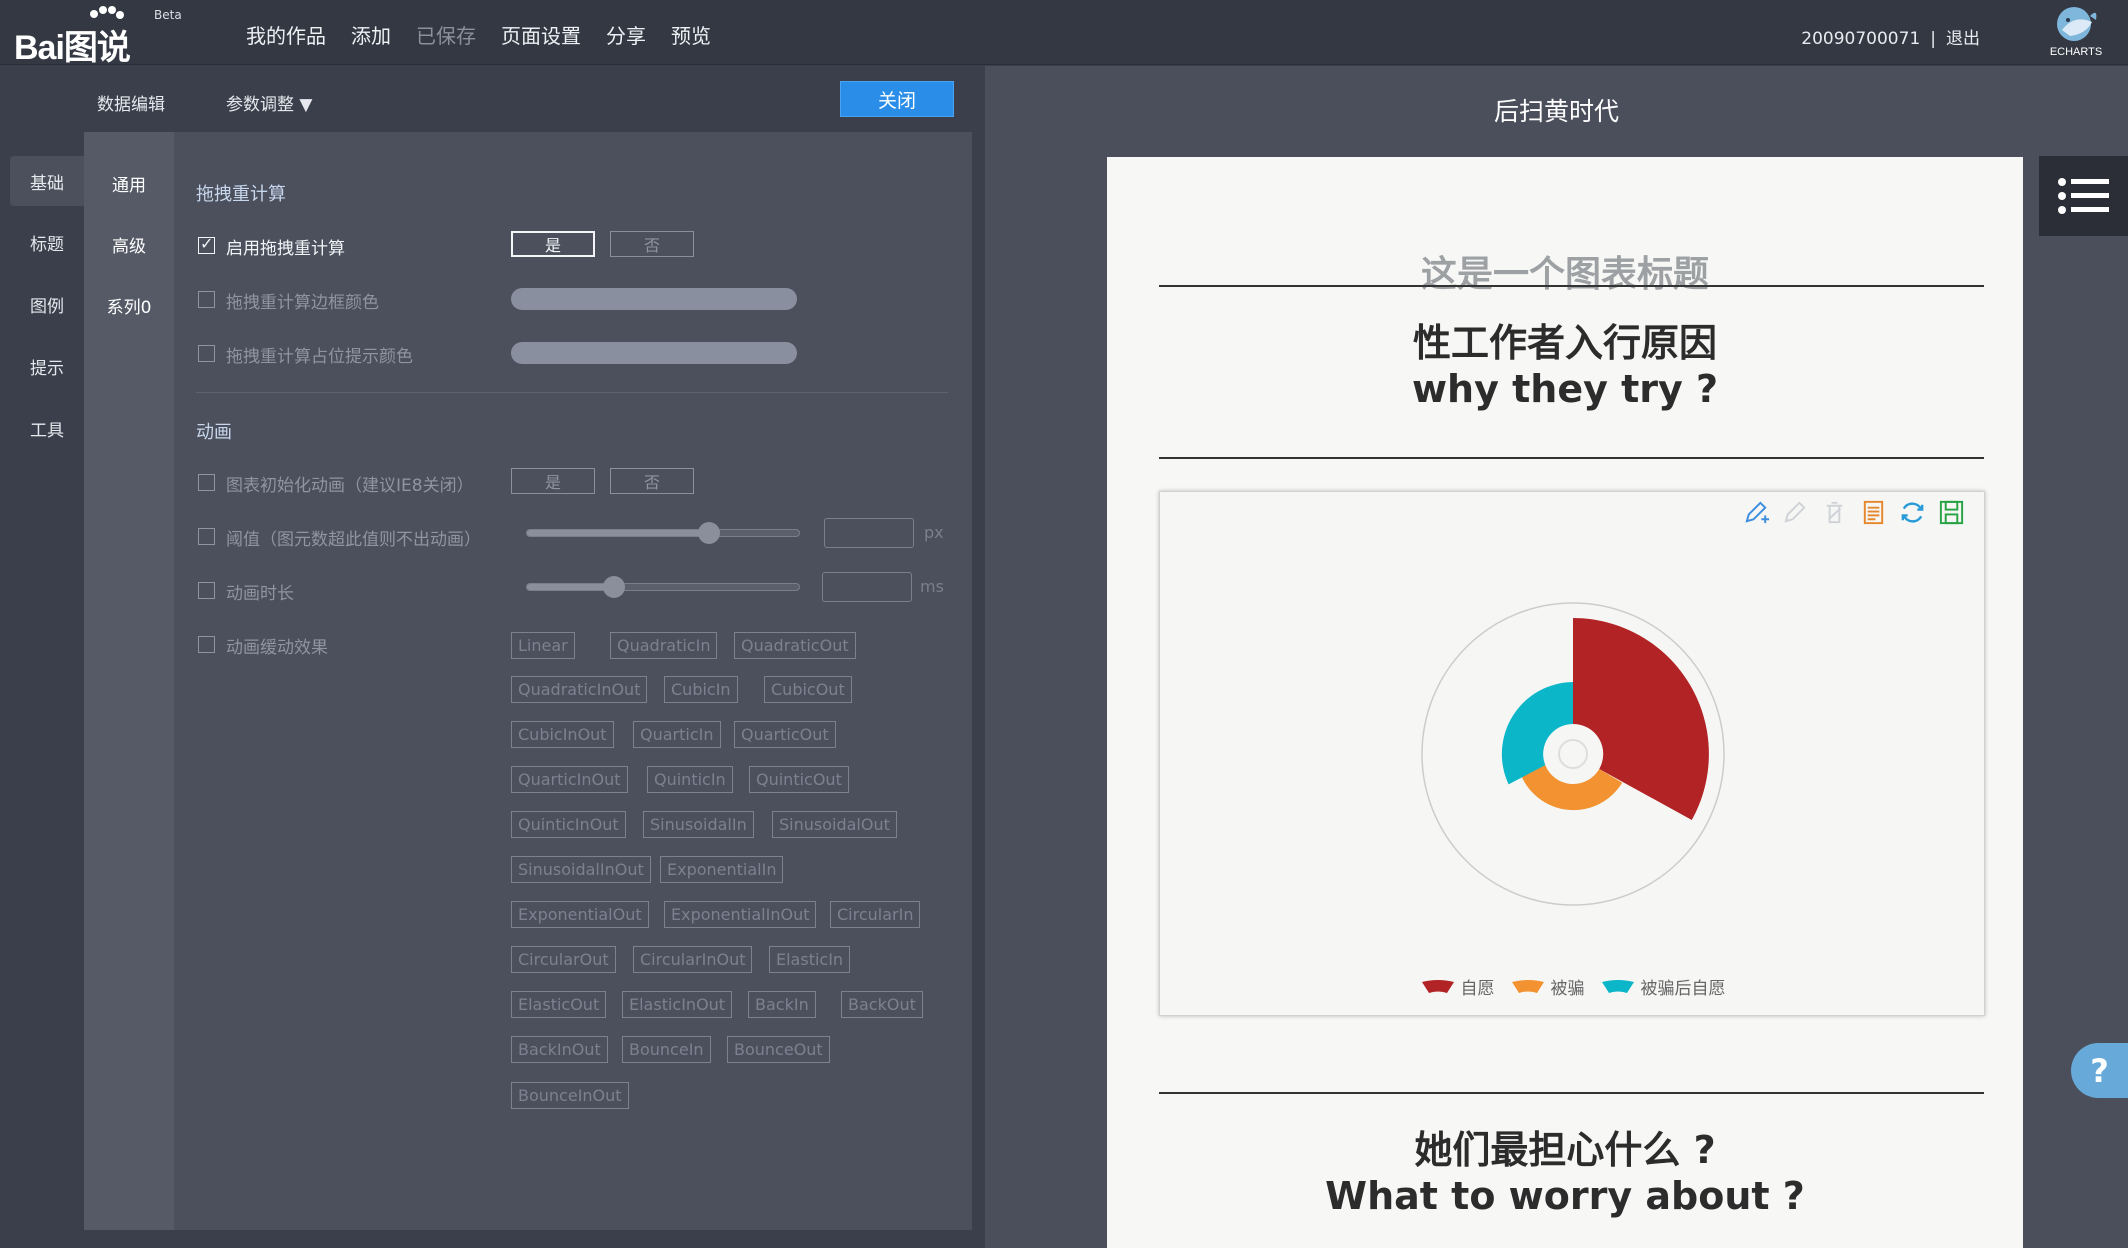  Describe the element at coordinates (559, 1004) in the screenshot. I see `easing-elastic-out: ElasticOut` at that location.